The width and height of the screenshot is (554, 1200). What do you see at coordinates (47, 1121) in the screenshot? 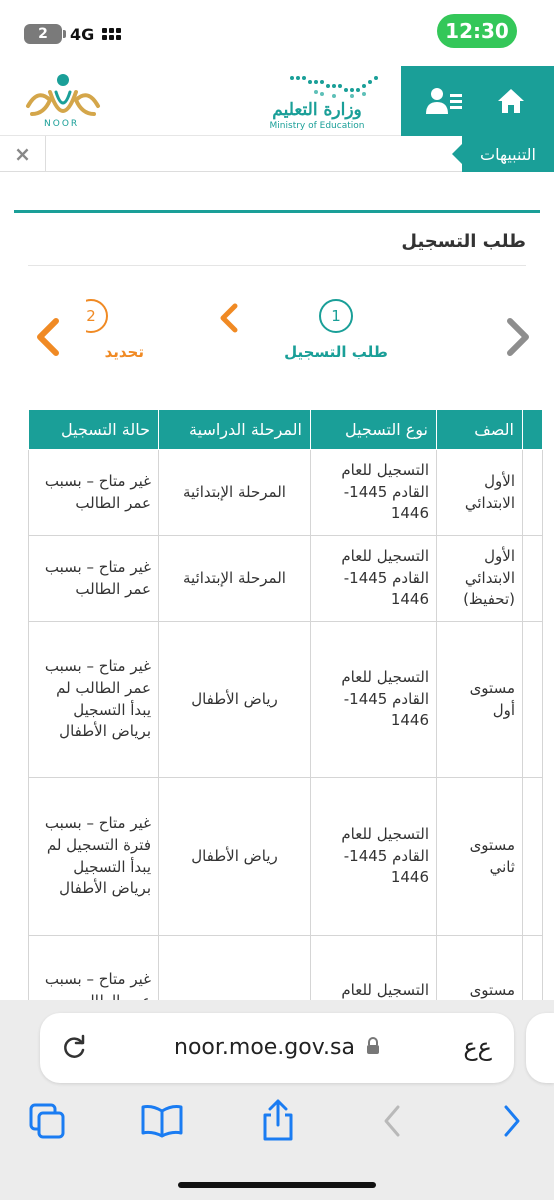
I see `tabs-icon` at bounding box center [47, 1121].